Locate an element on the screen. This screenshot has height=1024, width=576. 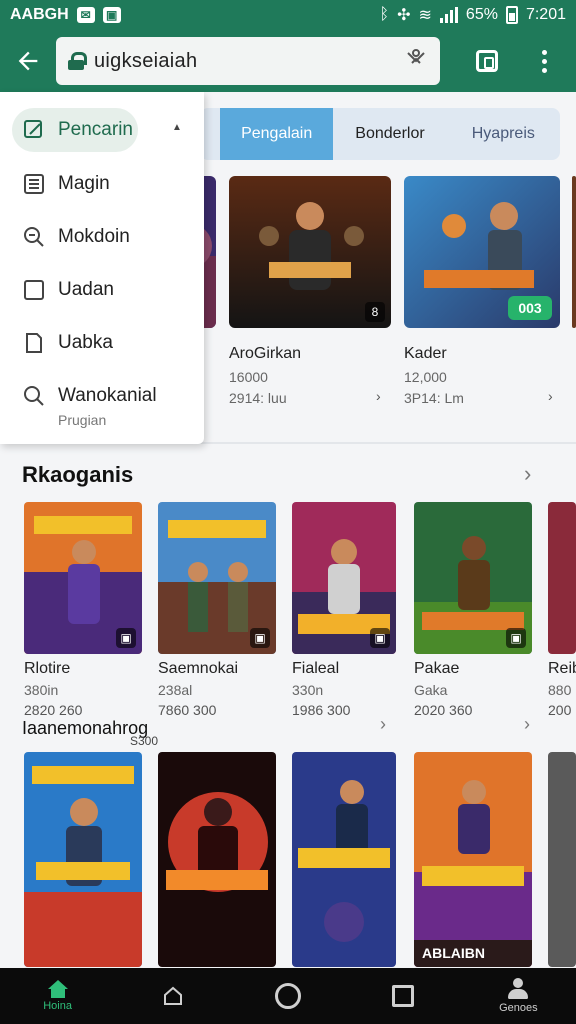
tab-bonderlor: Bonderlor is located at coordinates (389, 134).